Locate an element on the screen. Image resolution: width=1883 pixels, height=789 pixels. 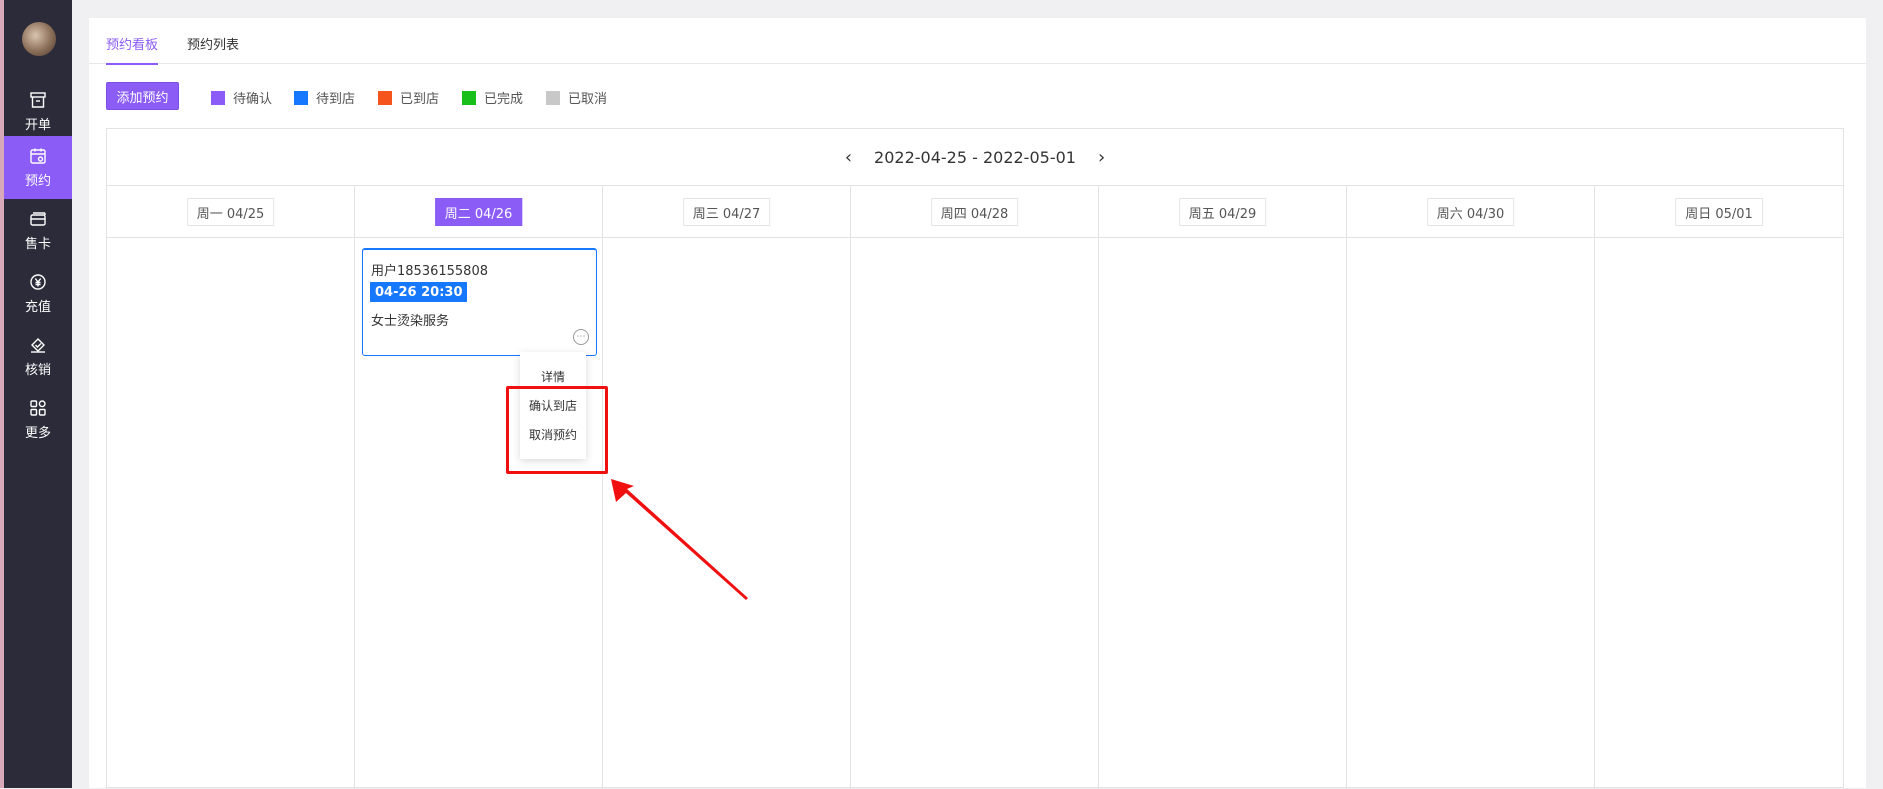
day-header: 周二 04/26 is located at coordinates (478, 212).